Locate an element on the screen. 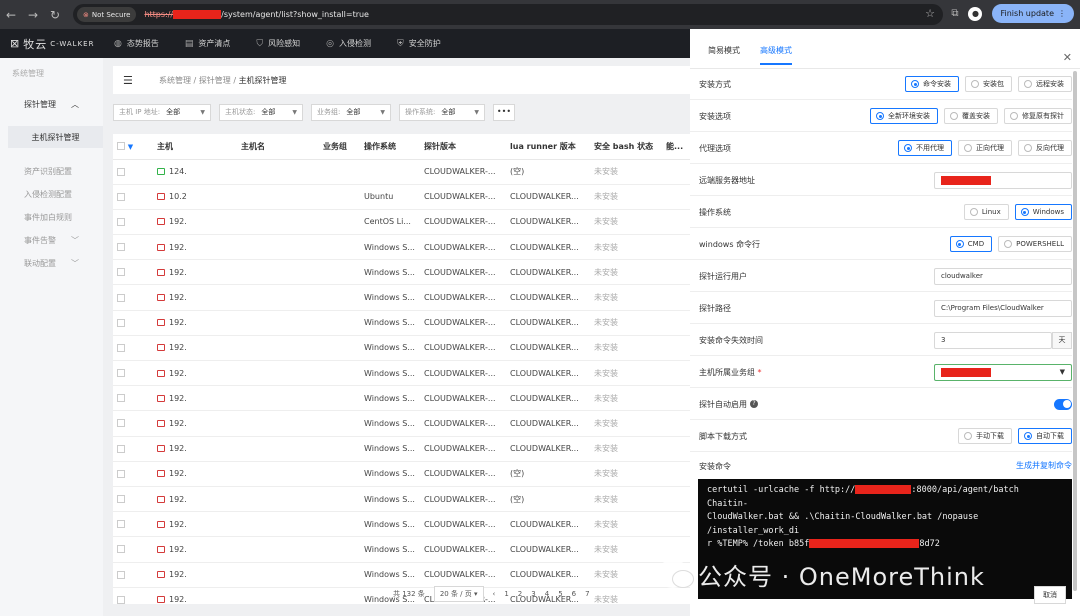 The width and height of the screenshot is (1080, 616). page-size-select: 20 条 / 页 ▾ is located at coordinates (458, 594).